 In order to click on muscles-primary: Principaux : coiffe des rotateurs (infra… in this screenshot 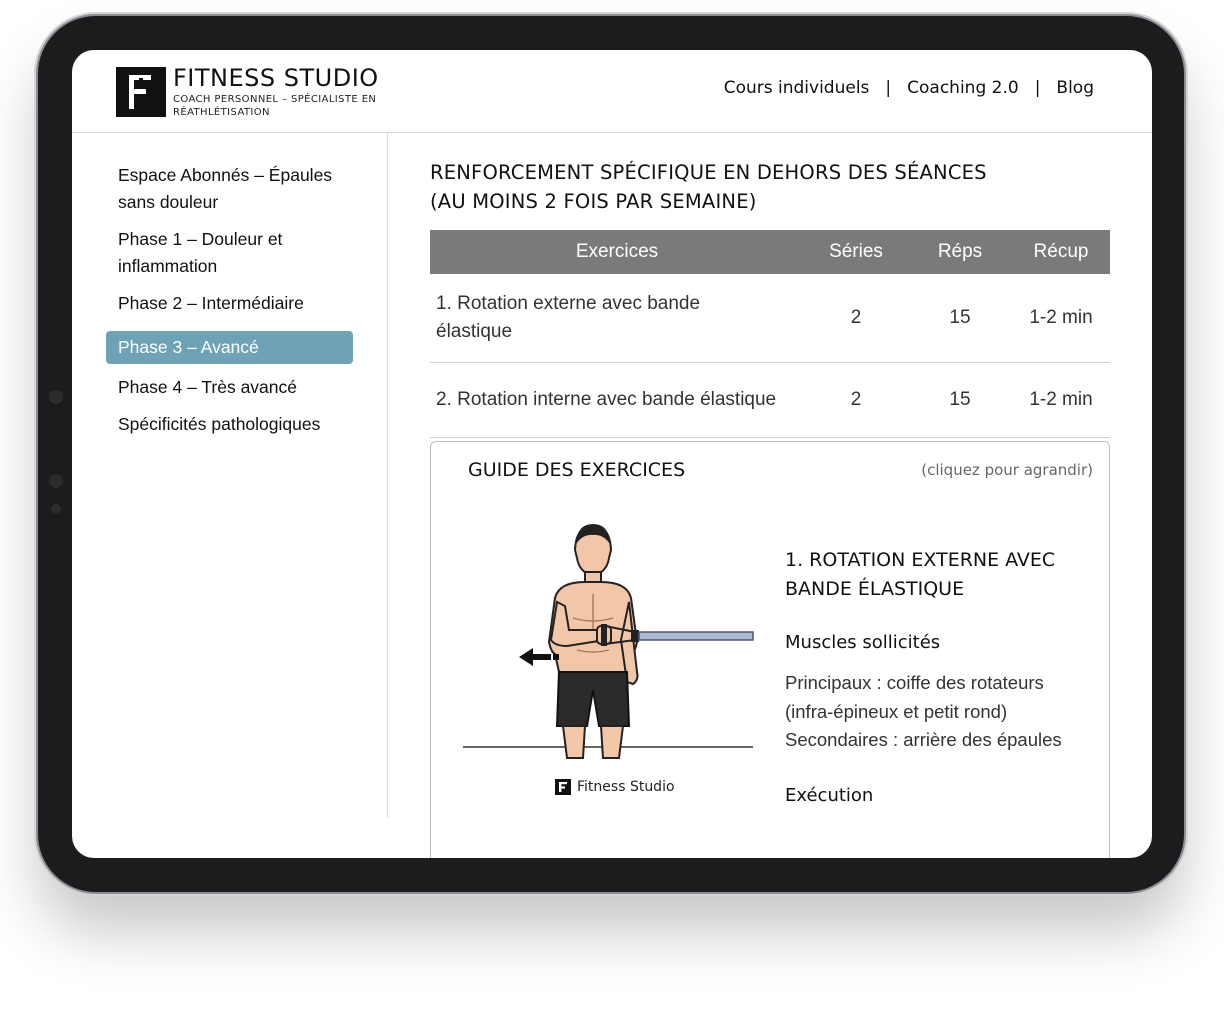, I will do `click(914, 697)`.